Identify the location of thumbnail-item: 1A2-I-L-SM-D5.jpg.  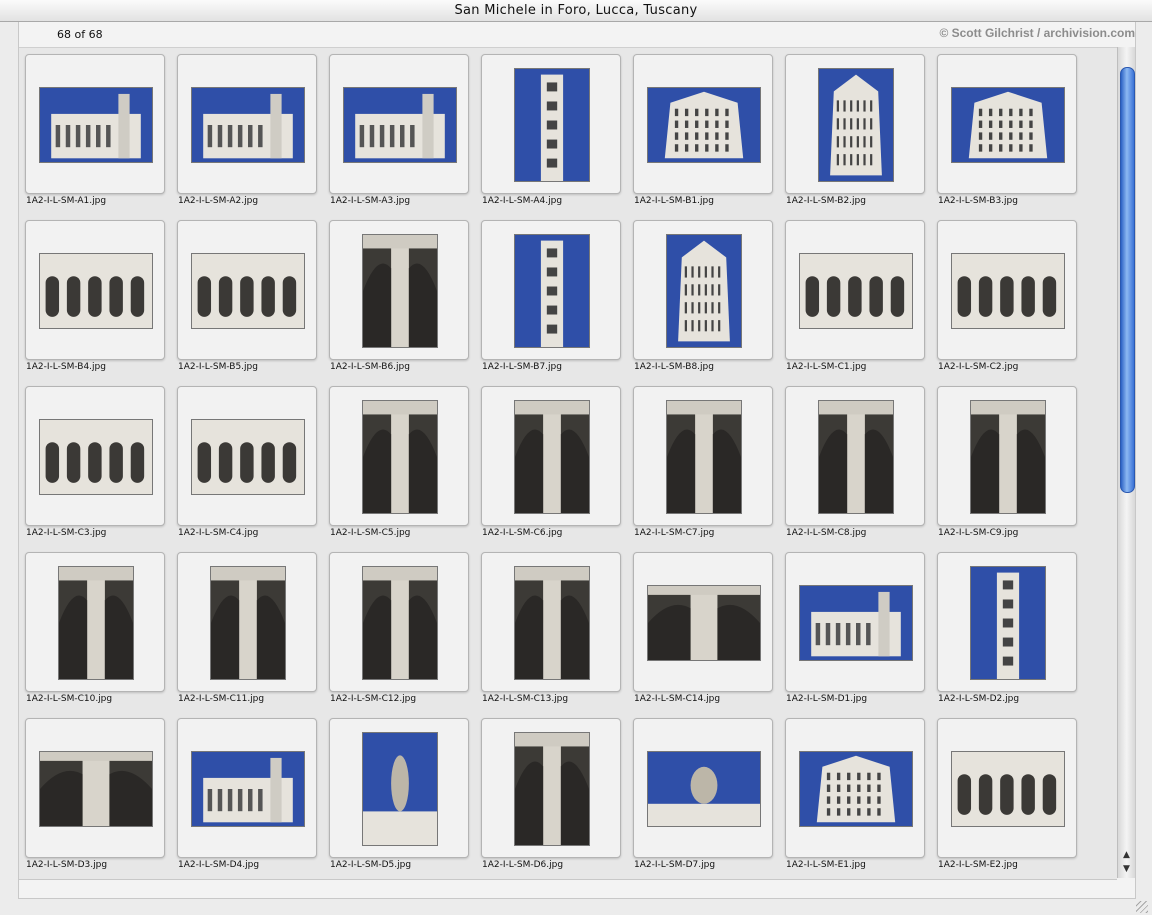
(399, 798).